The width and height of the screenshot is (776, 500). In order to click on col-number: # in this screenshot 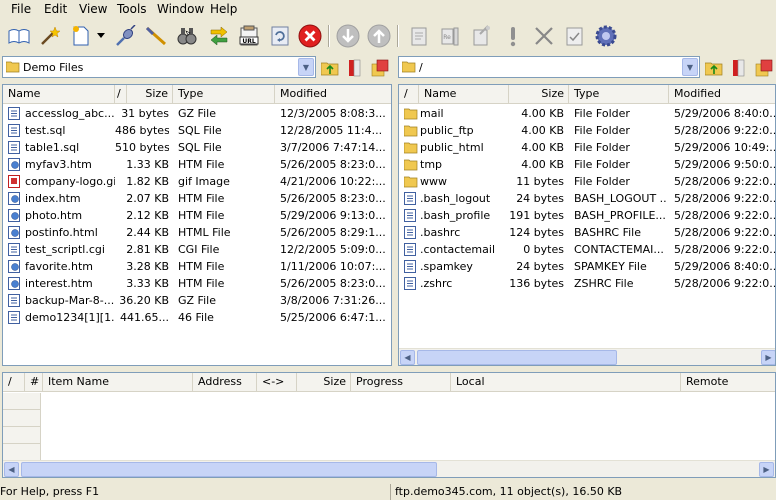, I will do `click(34, 382)`.